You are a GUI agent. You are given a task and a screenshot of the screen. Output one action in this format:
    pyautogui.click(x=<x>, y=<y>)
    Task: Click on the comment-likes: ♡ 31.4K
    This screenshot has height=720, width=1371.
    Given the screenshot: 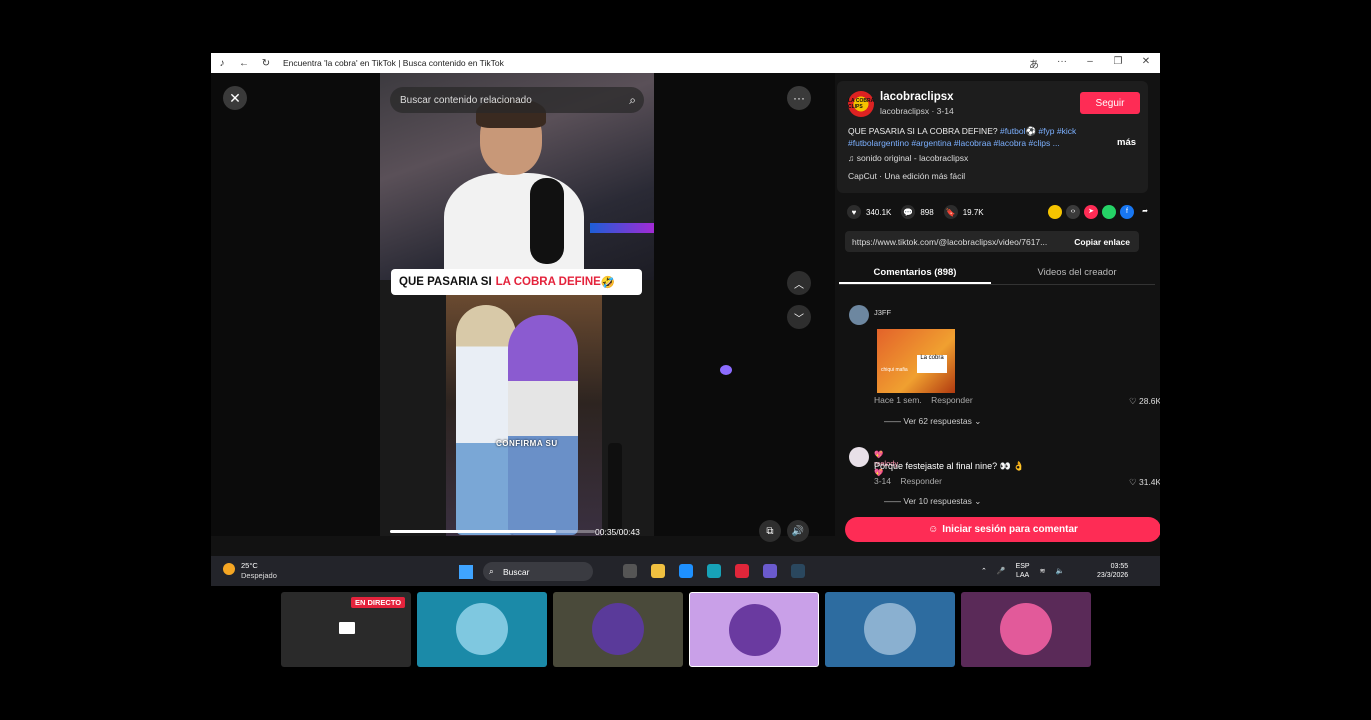 What is the action you would take?
    pyautogui.click(x=1144, y=482)
    